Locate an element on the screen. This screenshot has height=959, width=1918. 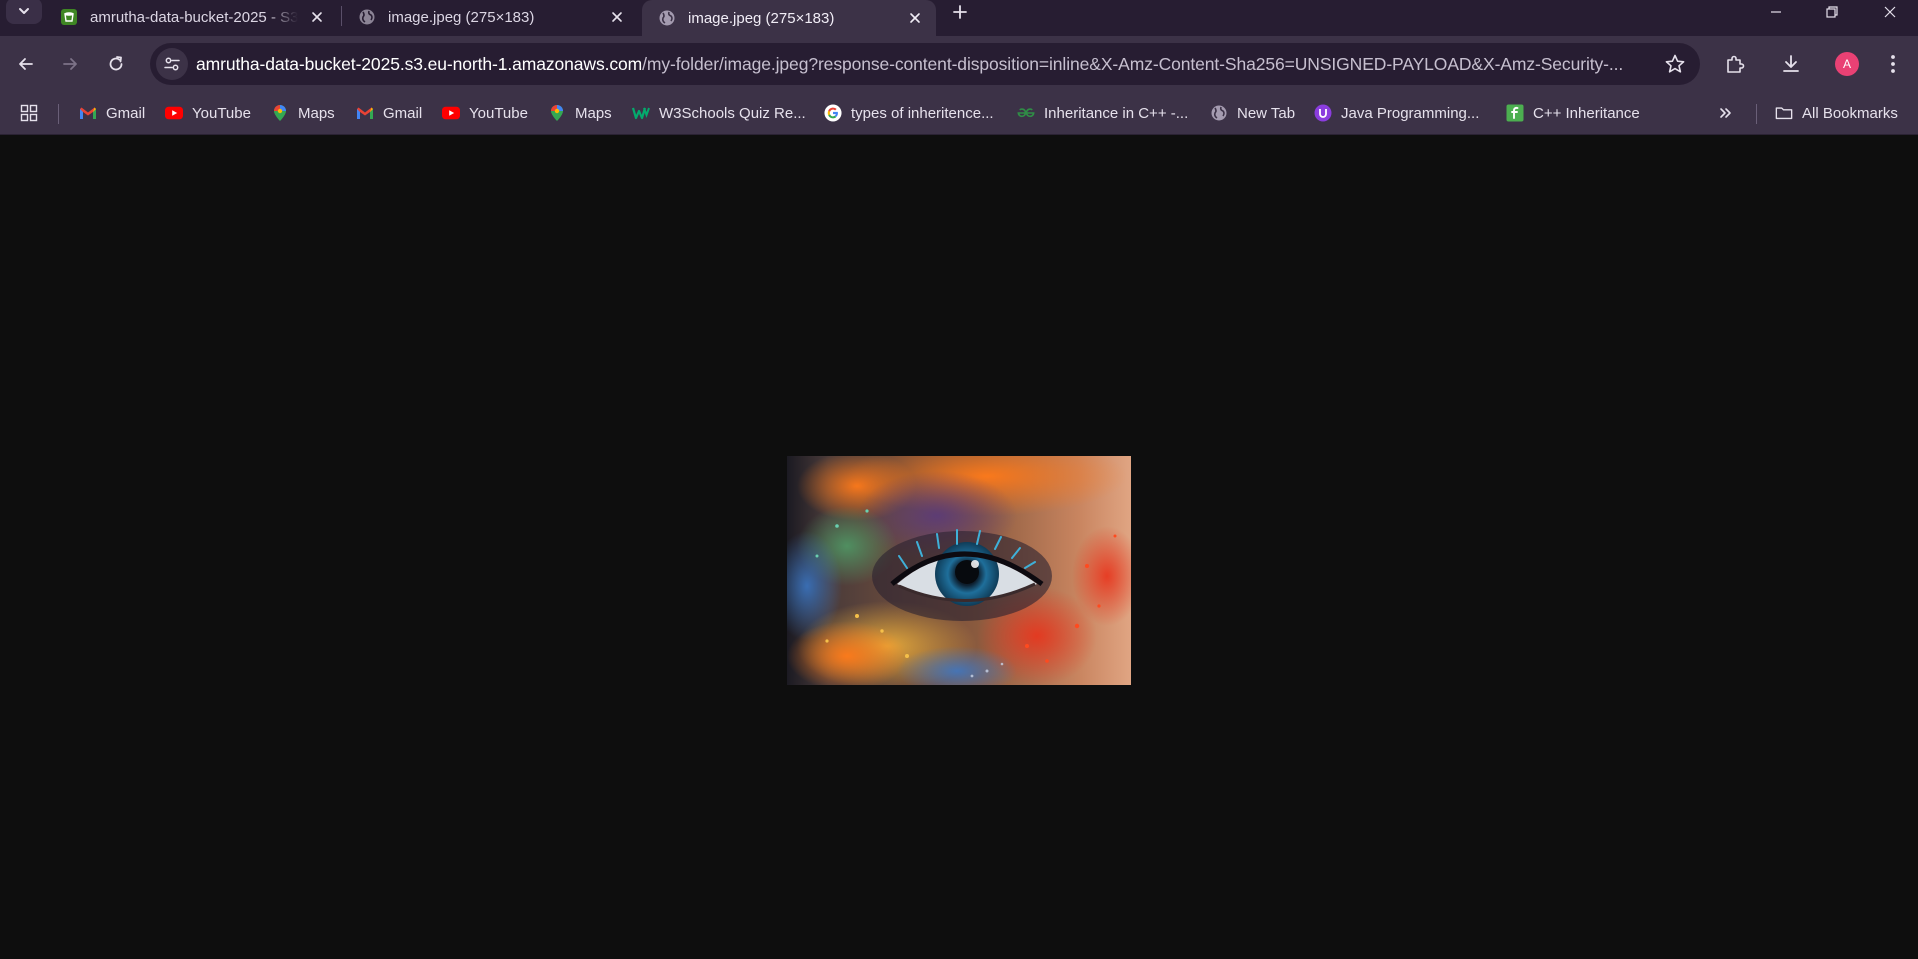
puzzle-icon is located at coordinates (1736, 64).